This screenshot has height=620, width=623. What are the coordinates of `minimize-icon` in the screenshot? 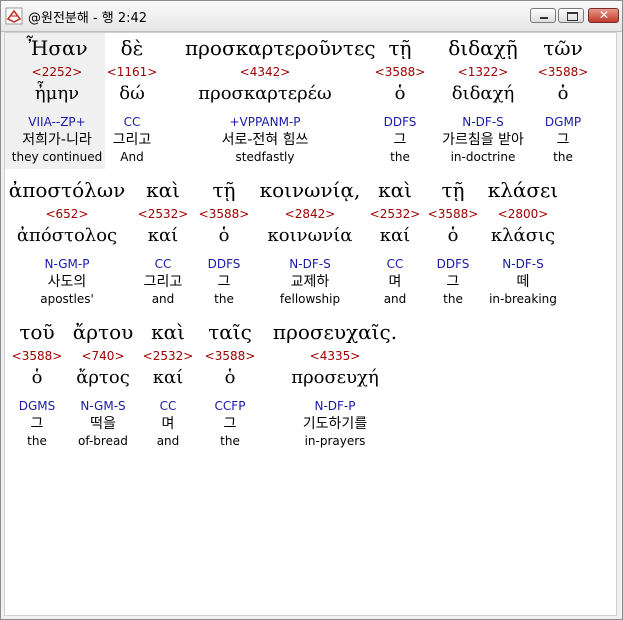 It's located at (544, 18).